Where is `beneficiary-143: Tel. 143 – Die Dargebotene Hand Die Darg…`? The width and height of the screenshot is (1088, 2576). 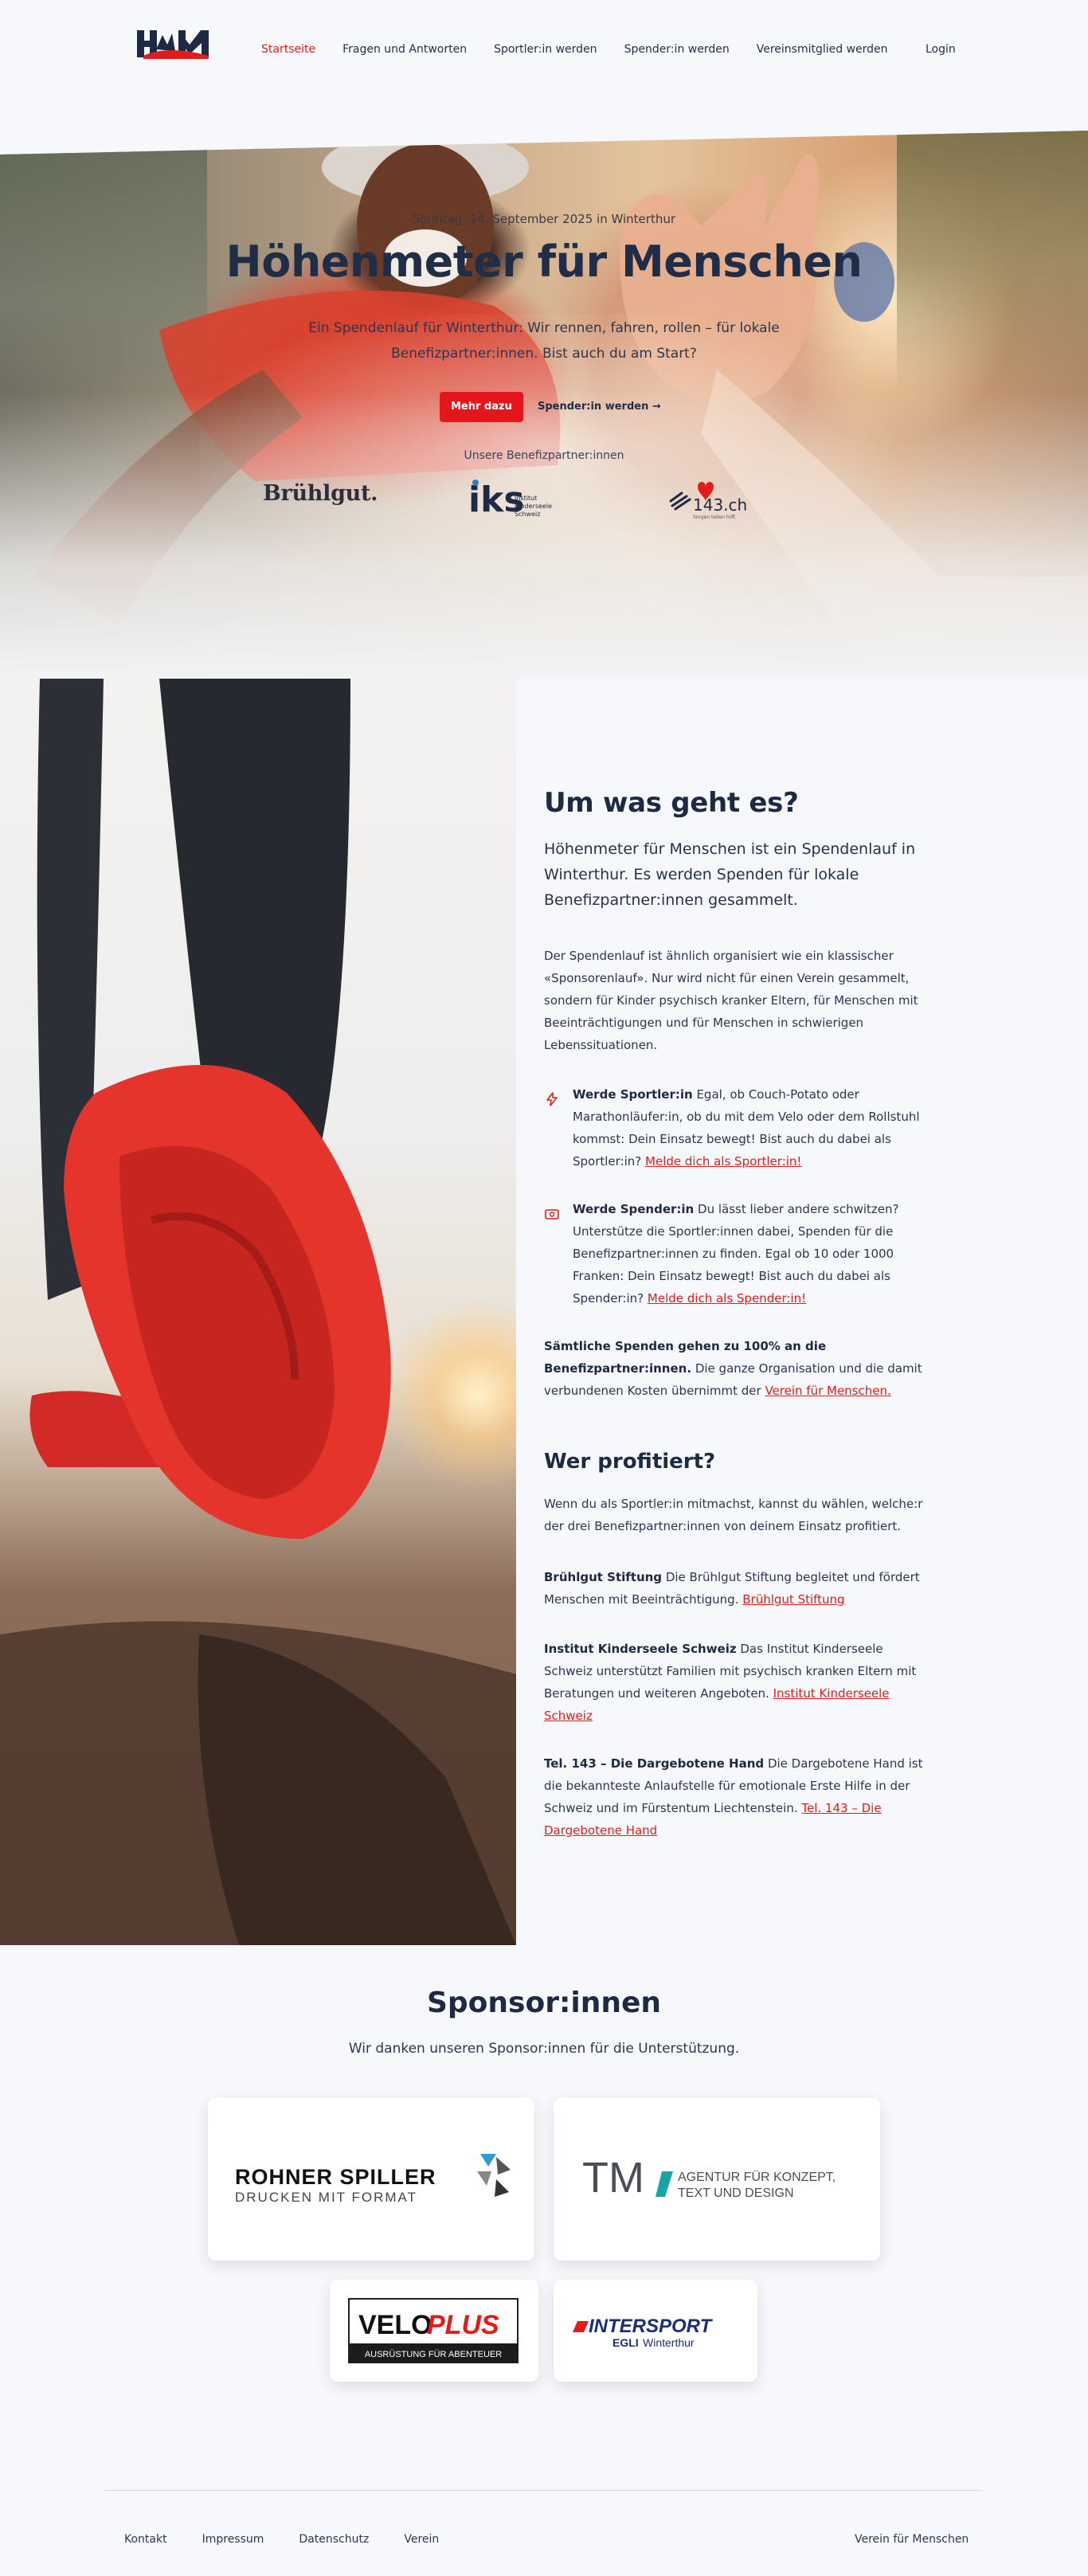
beneficiary-143: Tel. 143 – Die Dargebotene Hand Die Darg… is located at coordinates (739, 1797).